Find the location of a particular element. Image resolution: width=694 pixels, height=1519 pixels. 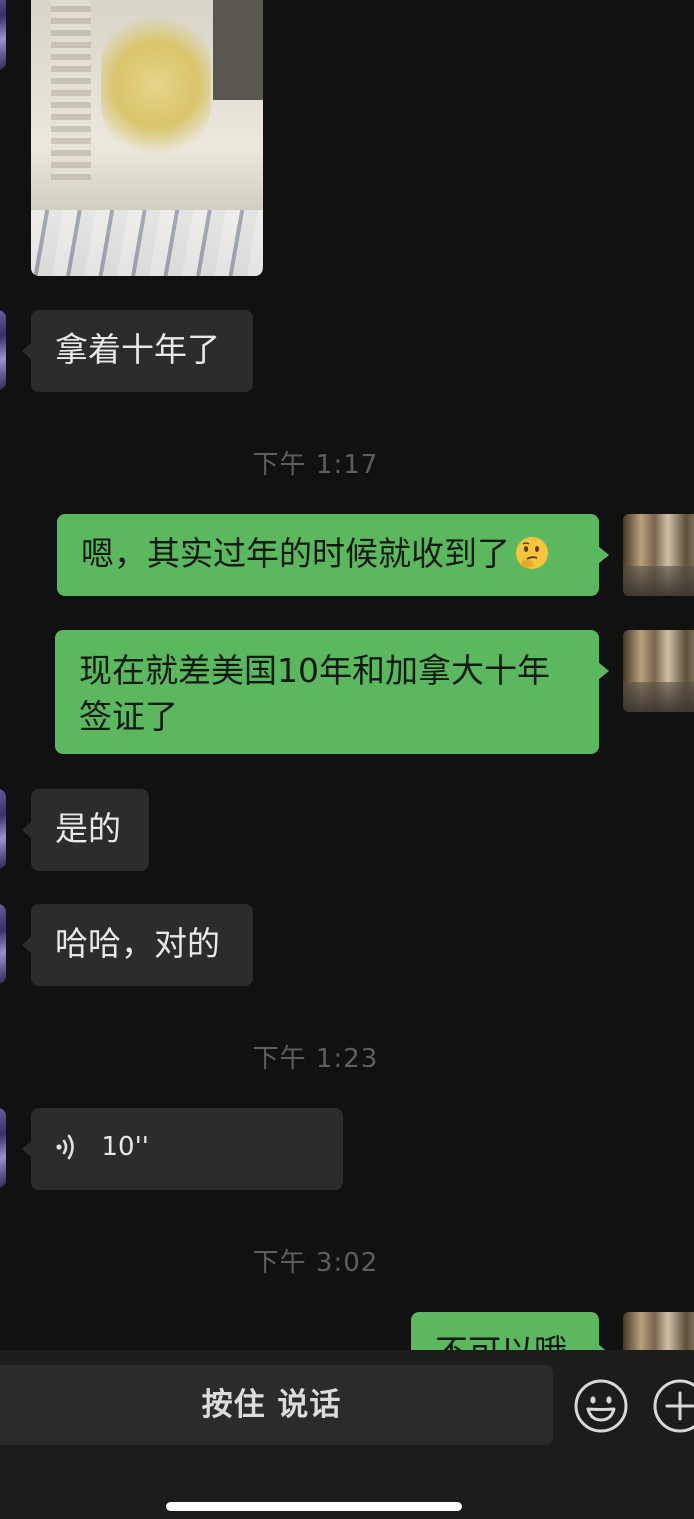

message-bubble-incoming: 拿着十年了 is located at coordinates (137, 351).